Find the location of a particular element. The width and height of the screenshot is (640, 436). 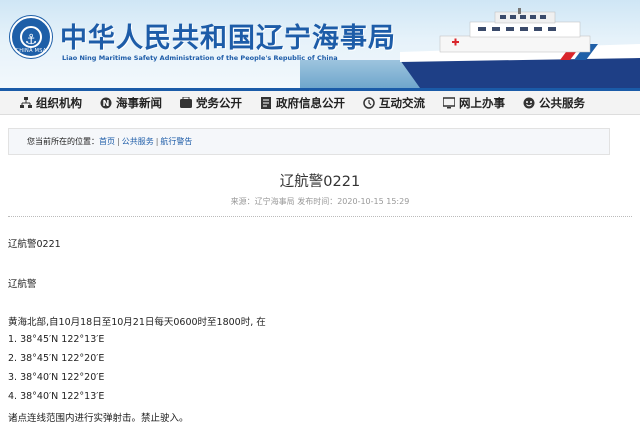

svg-text: N is located at coordinates (106, 103).